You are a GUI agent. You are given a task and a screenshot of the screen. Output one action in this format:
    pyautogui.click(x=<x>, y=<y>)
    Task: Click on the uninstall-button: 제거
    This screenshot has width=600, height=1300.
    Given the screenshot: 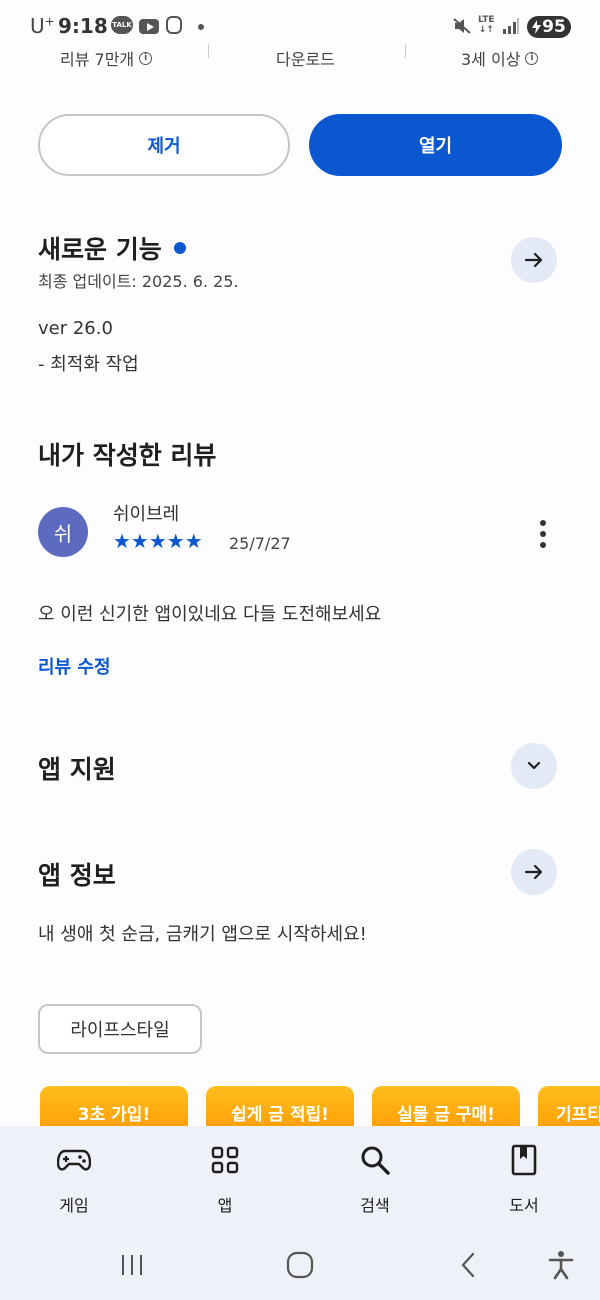 What is the action you would take?
    pyautogui.click(x=164, y=145)
    